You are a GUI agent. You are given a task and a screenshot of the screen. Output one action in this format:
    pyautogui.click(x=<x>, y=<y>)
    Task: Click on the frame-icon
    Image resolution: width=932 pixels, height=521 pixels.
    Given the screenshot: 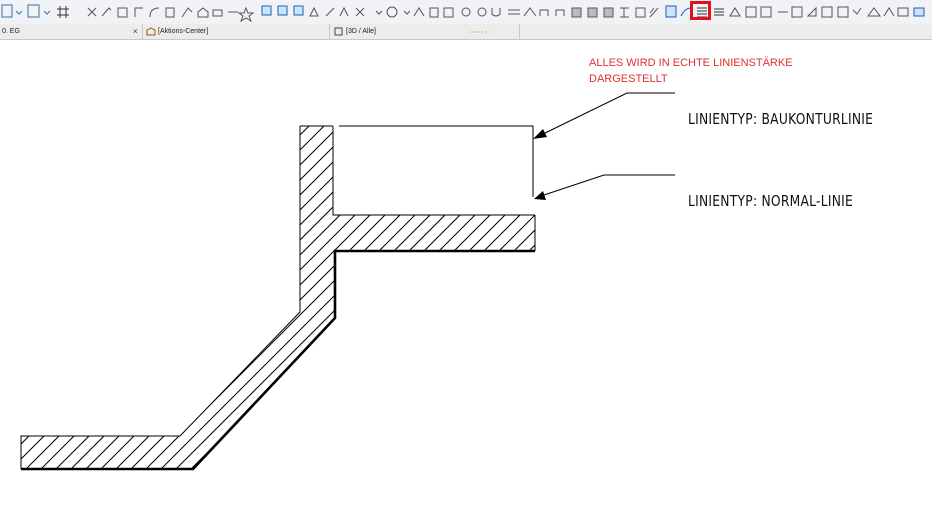 What is the action you would take?
    pyautogui.click(x=797, y=12)
    